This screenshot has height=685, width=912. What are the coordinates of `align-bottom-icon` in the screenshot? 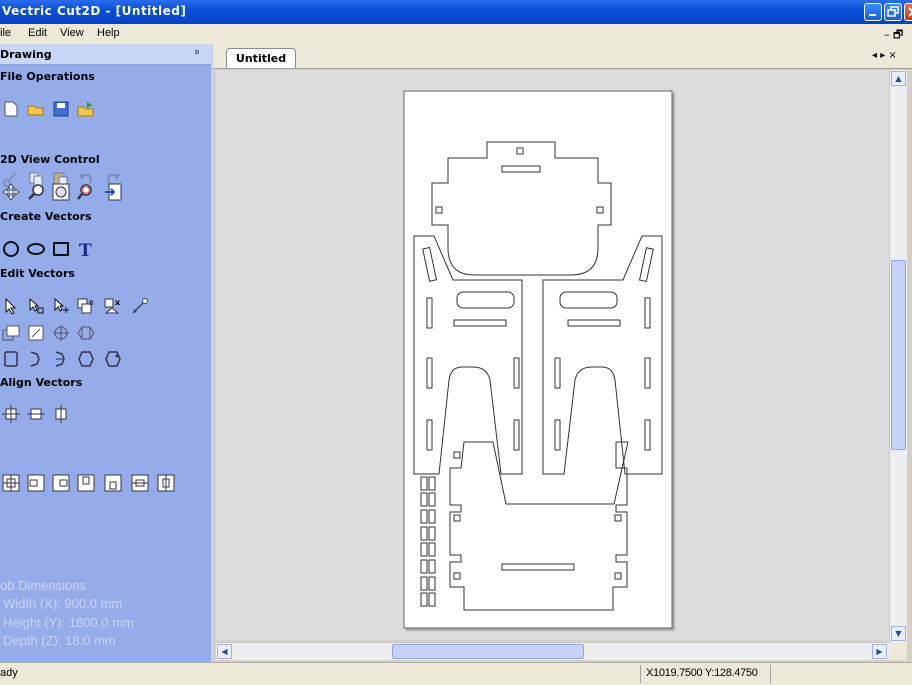 It's located at (113, 483).